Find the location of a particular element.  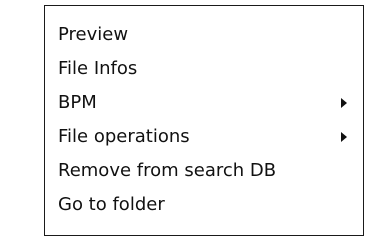

menu-item-file-infos: File Infos is located at coordinates (204, 69).